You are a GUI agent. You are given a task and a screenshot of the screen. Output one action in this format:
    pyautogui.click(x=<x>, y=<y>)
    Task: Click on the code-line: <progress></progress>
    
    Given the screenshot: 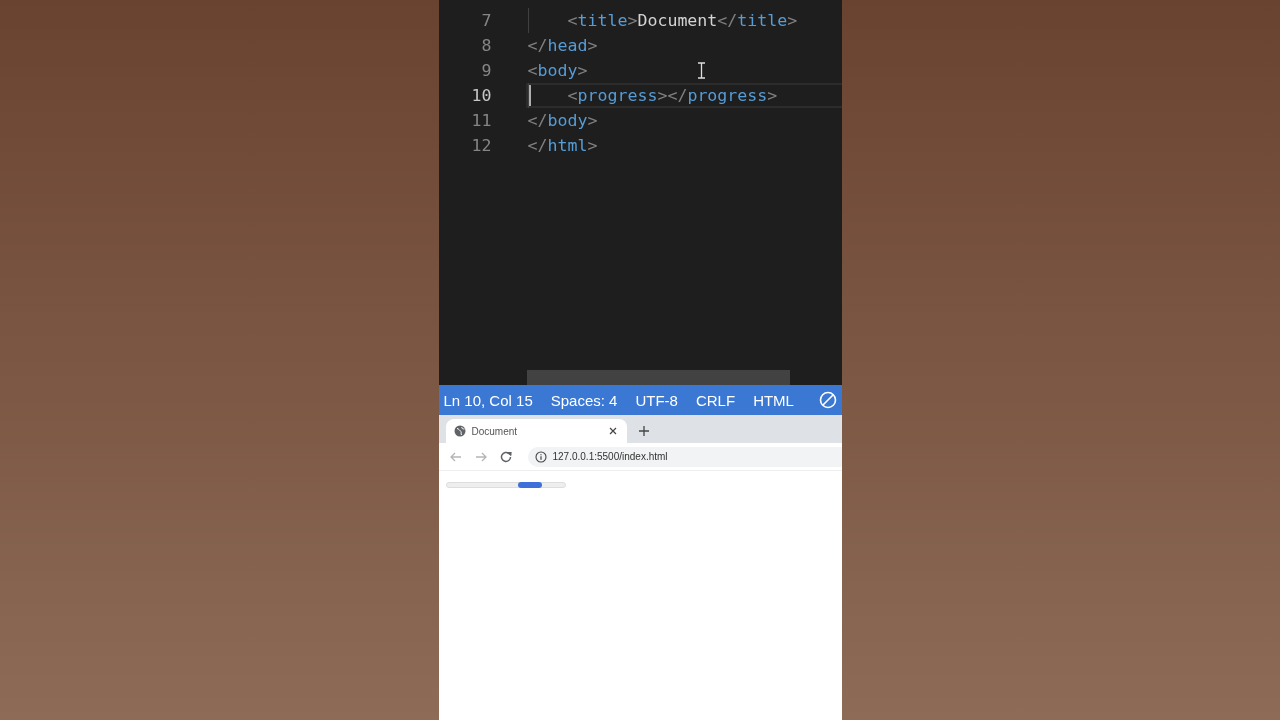 What is the action you would take?
    pyautogui.click(x=683, y=95)
    